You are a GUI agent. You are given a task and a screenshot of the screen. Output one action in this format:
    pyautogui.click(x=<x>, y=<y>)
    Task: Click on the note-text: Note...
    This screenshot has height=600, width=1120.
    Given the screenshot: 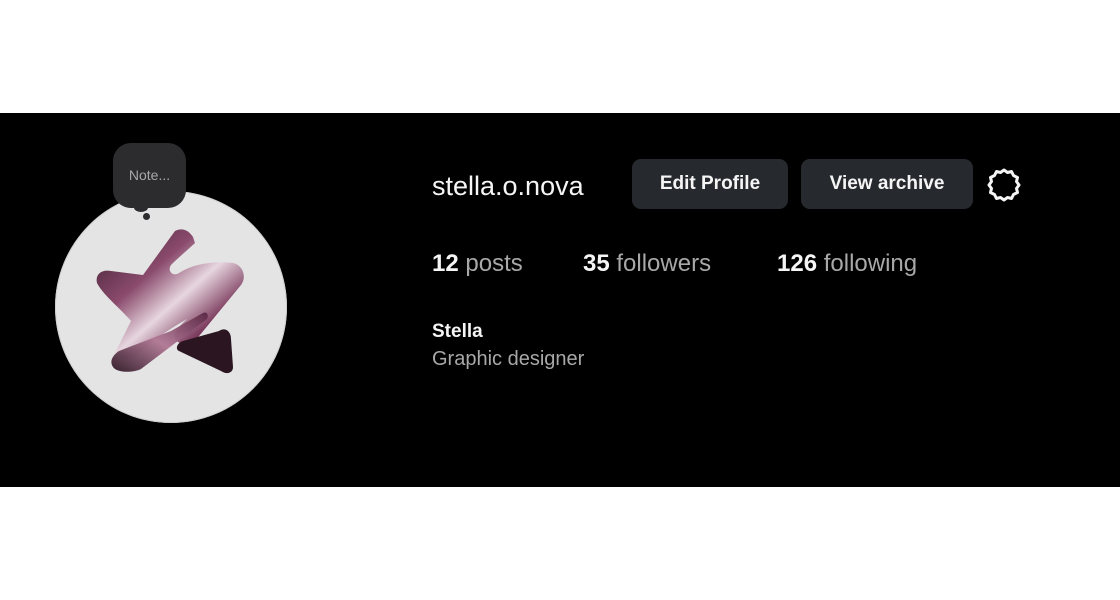 What is the action you would take?
    pyautogui.click(x=149, y=174)
    